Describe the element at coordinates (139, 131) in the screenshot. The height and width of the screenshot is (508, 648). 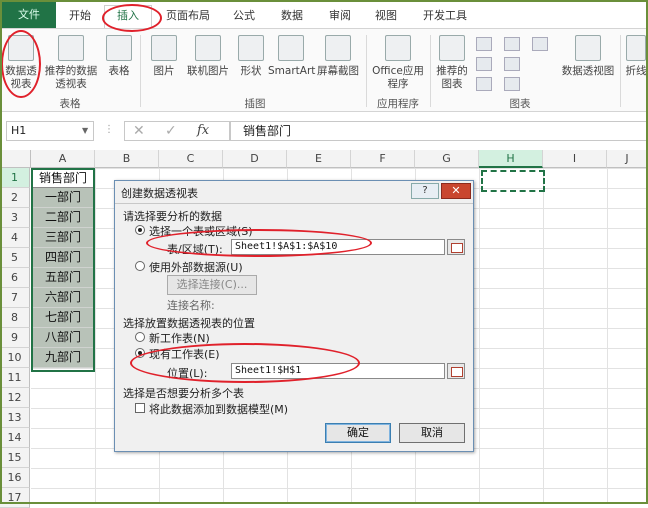
I see `cancel-icon: ✕` at that location.